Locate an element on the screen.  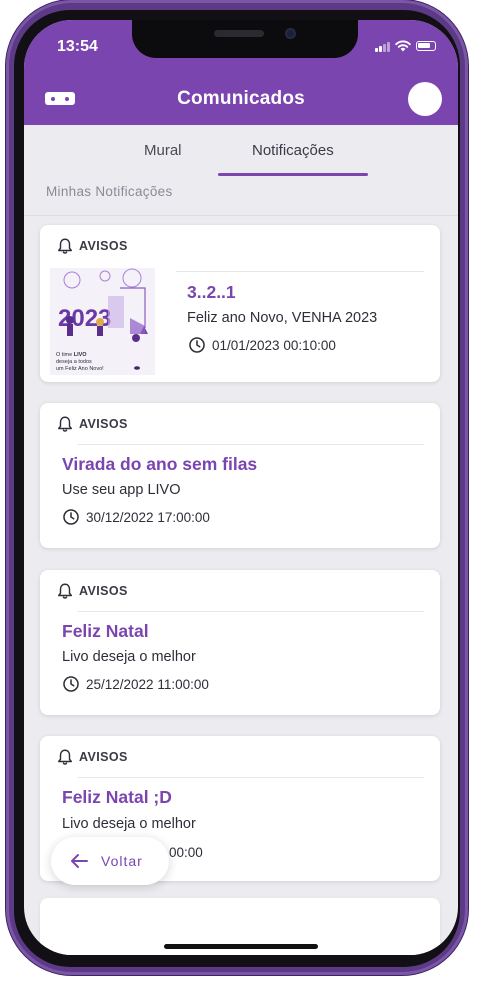
notification-title: Feliz Natal ;D is located at coordinates (117, 797).